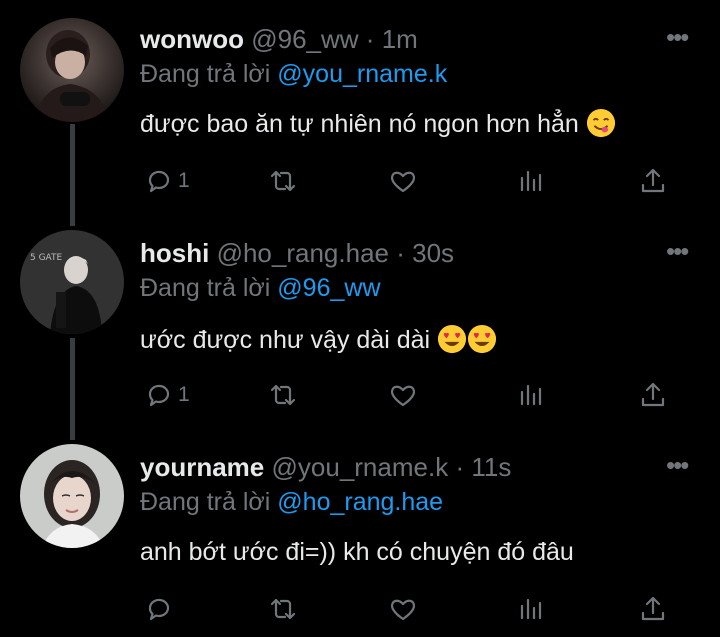 The width and height of the screenshot is (720, 637). I want to click on display-name: yourname, so click(202, 467).